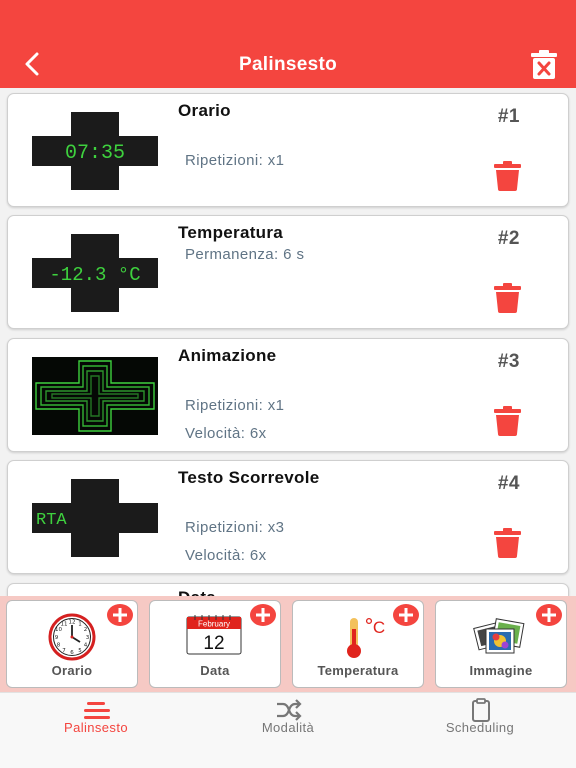 This screenshot has width=576, height=768. What do you see at coordinates (508, 361) in the screenshot?
I see `item-number: #3` at bounding box center [508, 361].